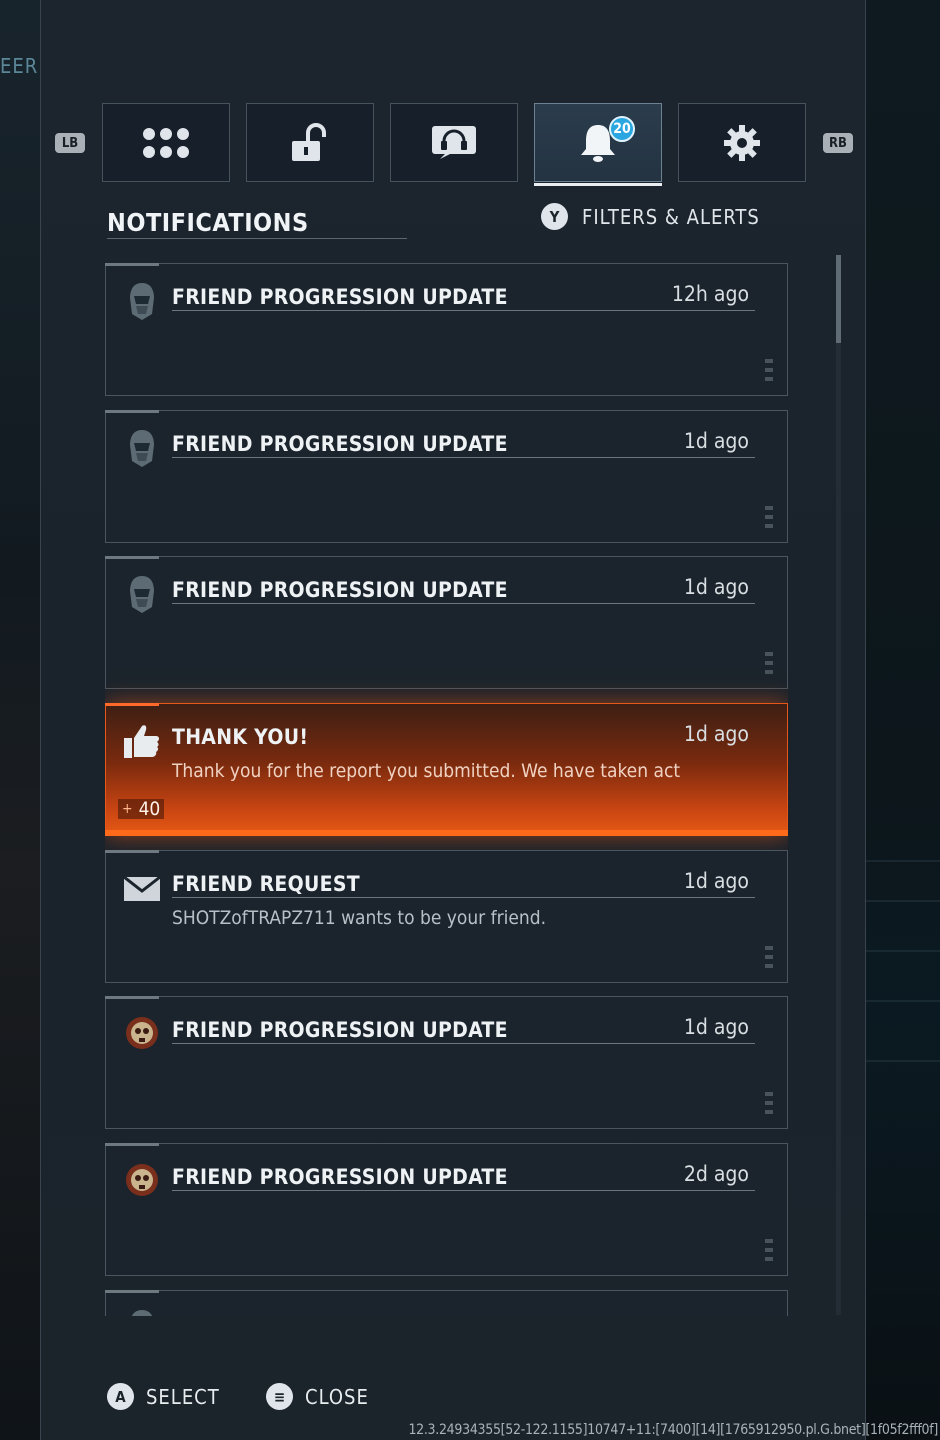 The width and height of the screenshot is (940, 1440). Describe the element at coordinates (279, 1396) in the screenshot. I see `menu-button-icon: ≡` at that location.